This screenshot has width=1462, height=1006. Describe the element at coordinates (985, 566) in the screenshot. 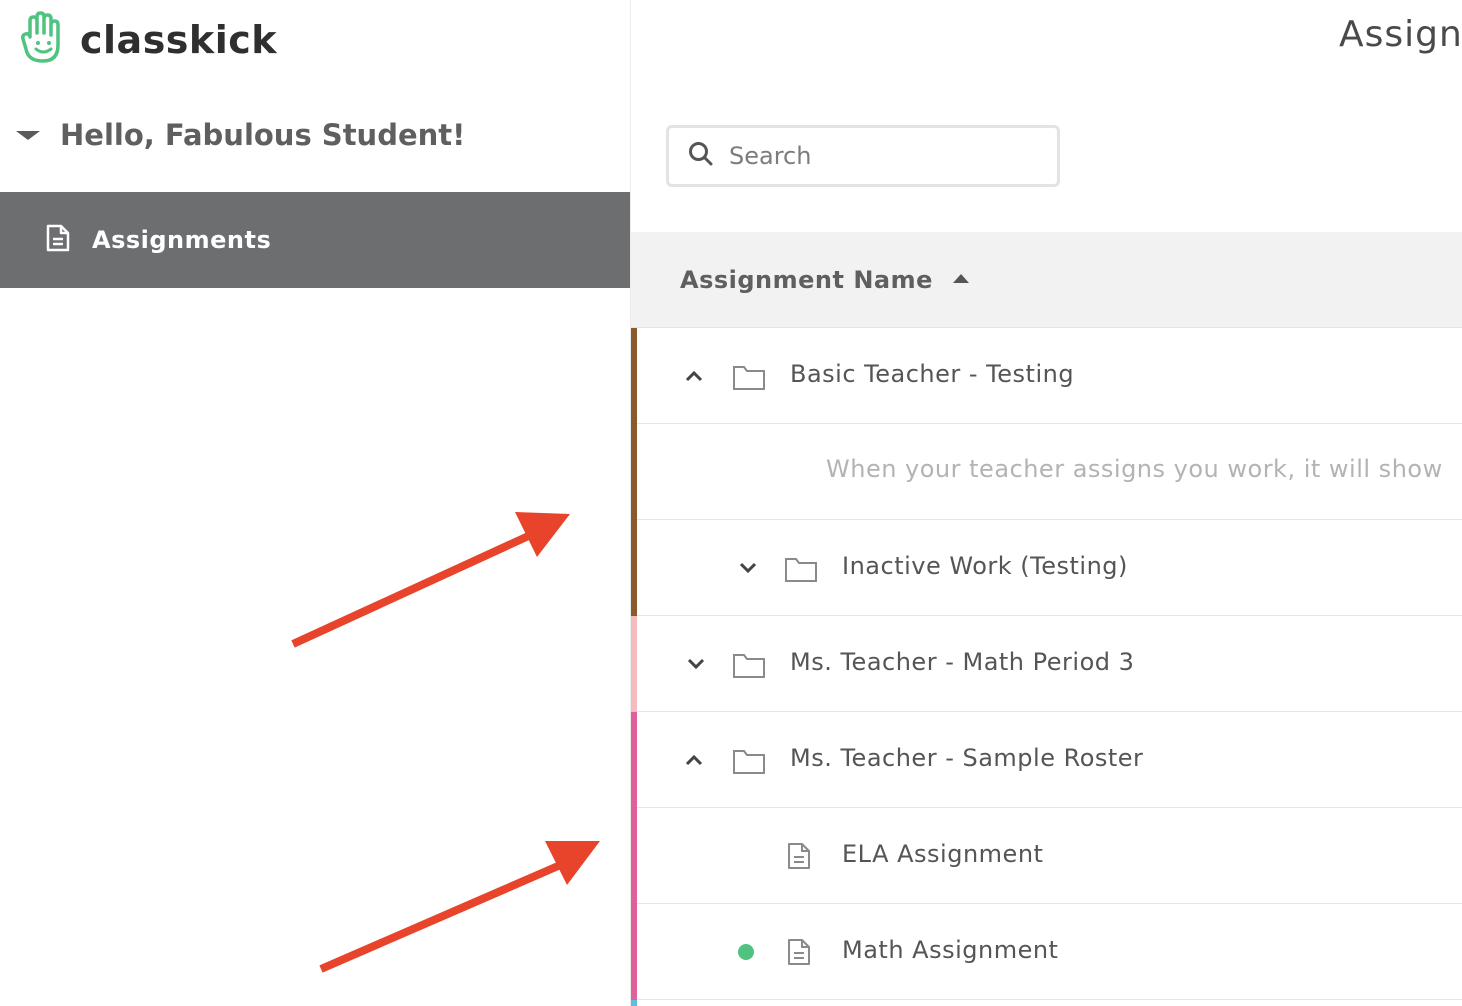

I see `folder-name: Inactive Work (Testing)` at that location.